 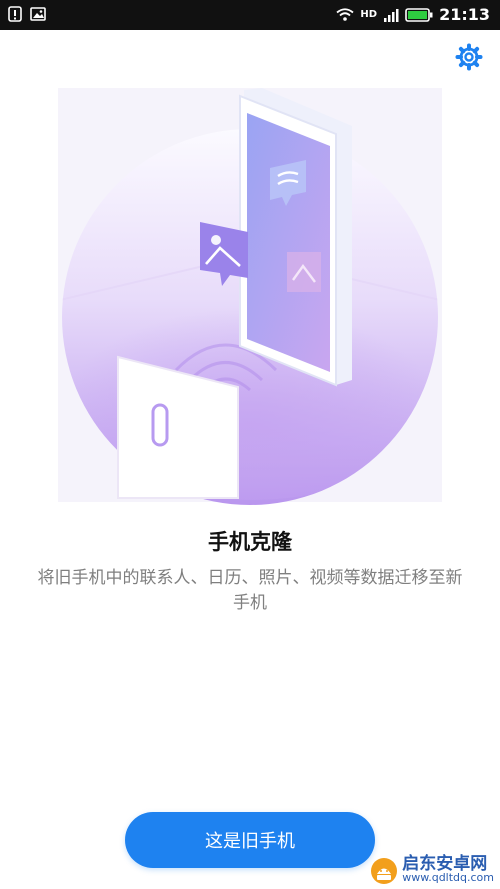 What do you see at coordinates (250, 840) in the screenshot?
I see `old-phone-button: 这是旧手机` at bounding box center [250, 840].